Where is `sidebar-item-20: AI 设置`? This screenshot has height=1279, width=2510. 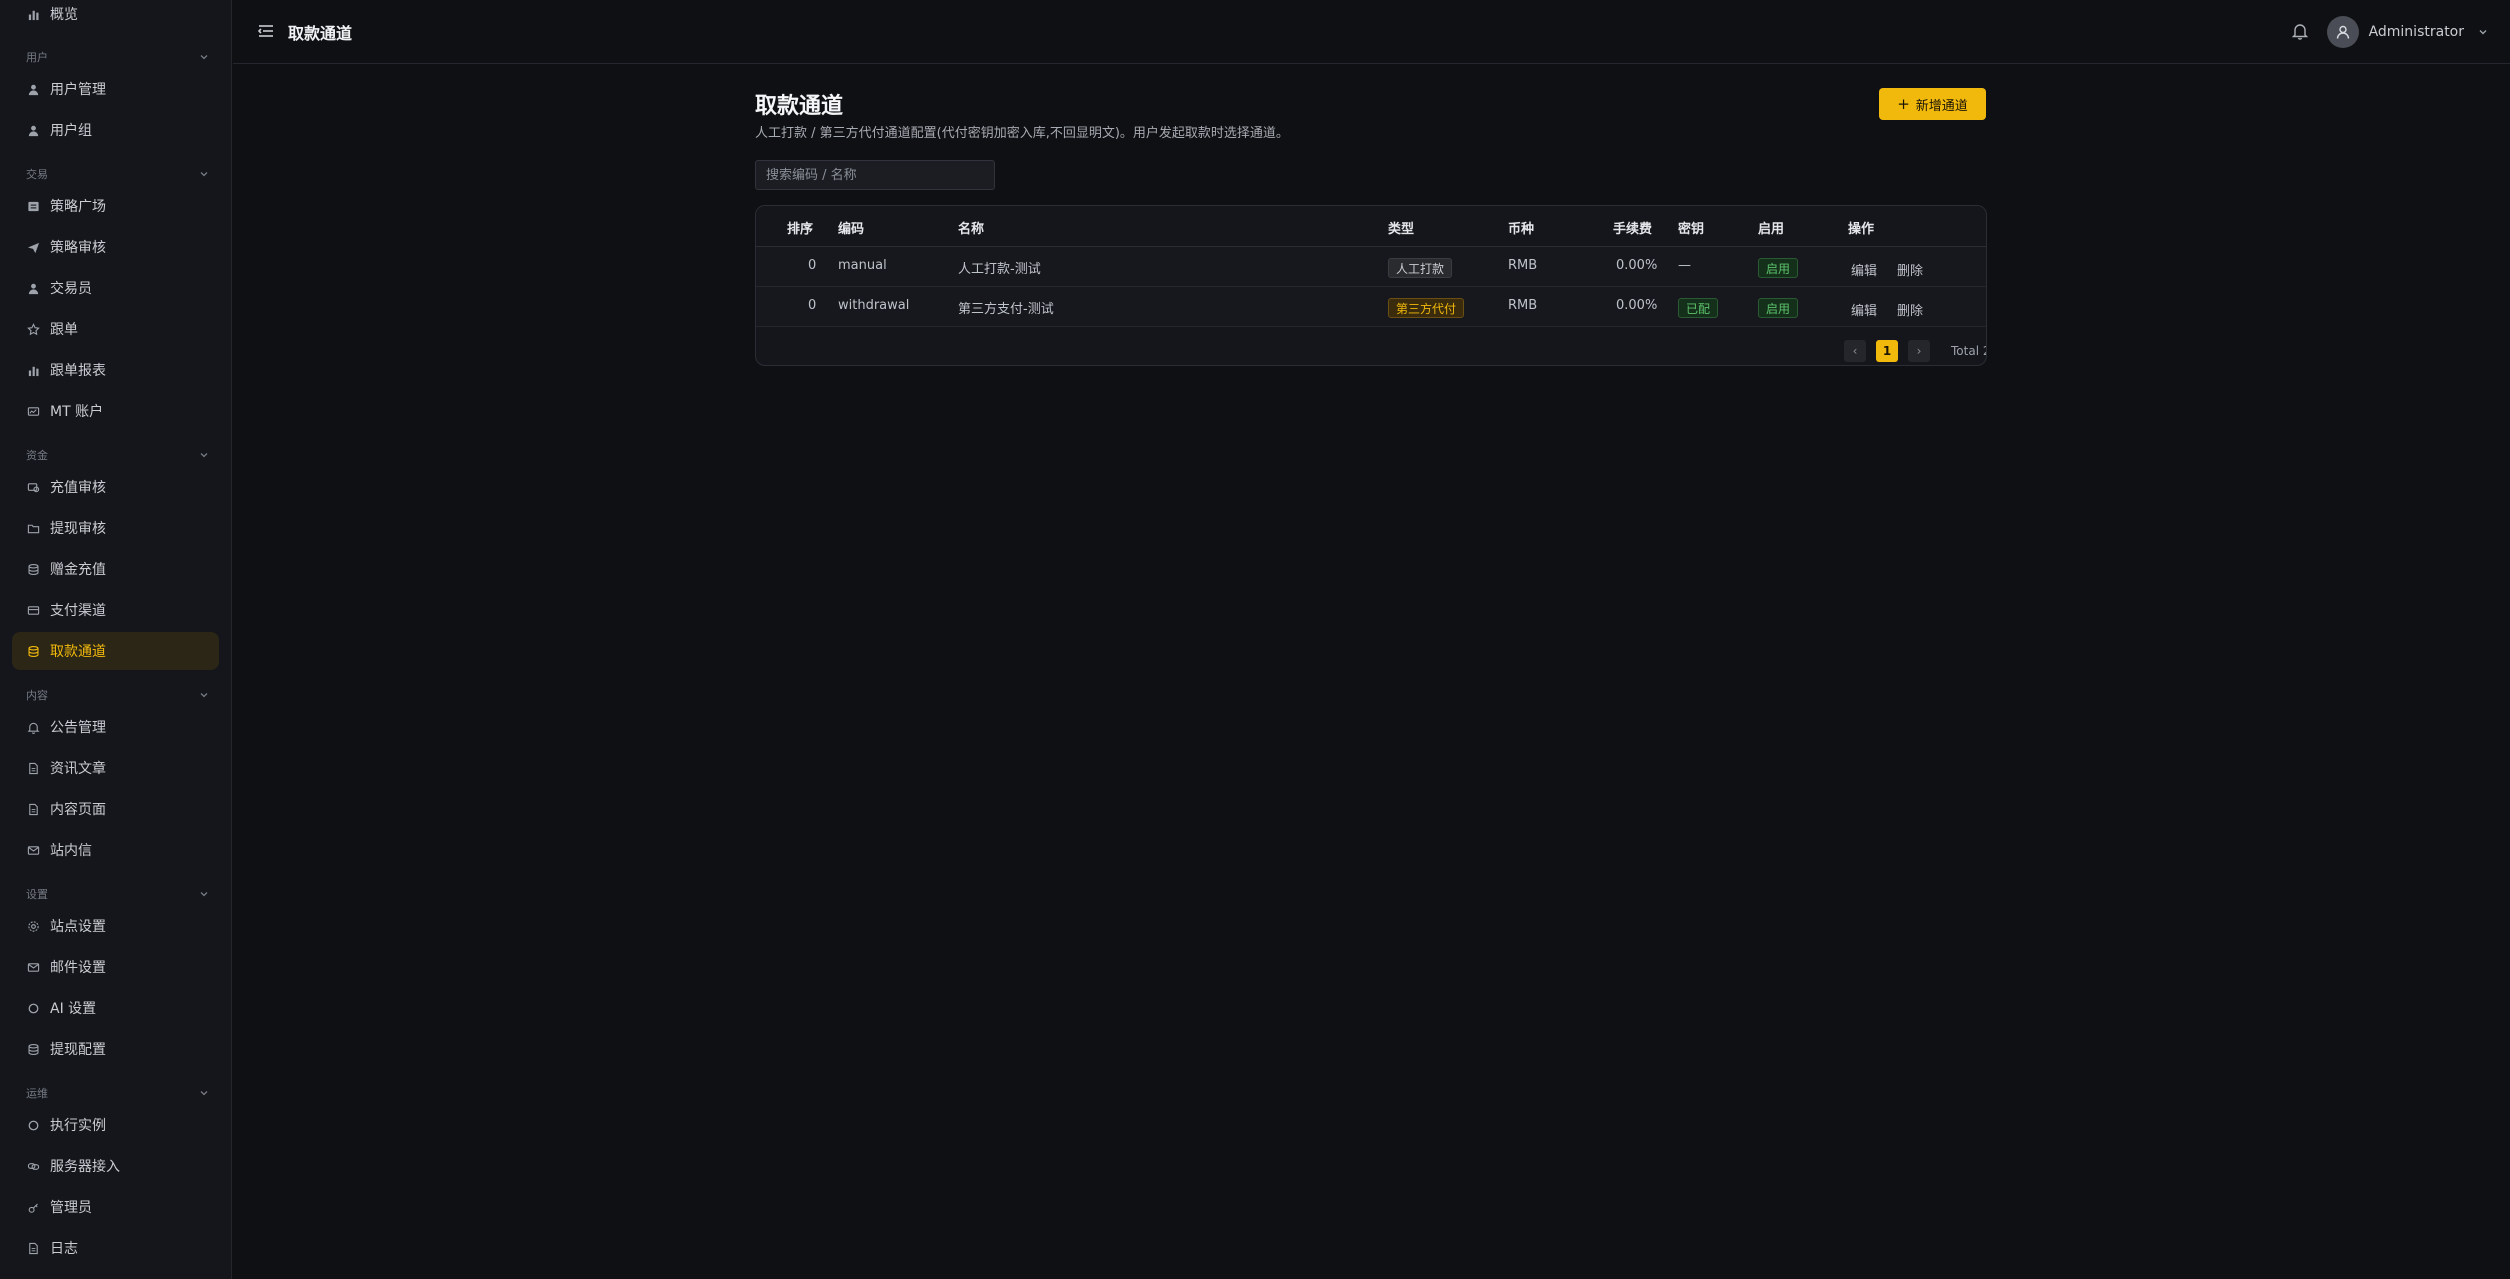
sidebar-item-20: AI 设置 is located at coordinates (115, 1008).